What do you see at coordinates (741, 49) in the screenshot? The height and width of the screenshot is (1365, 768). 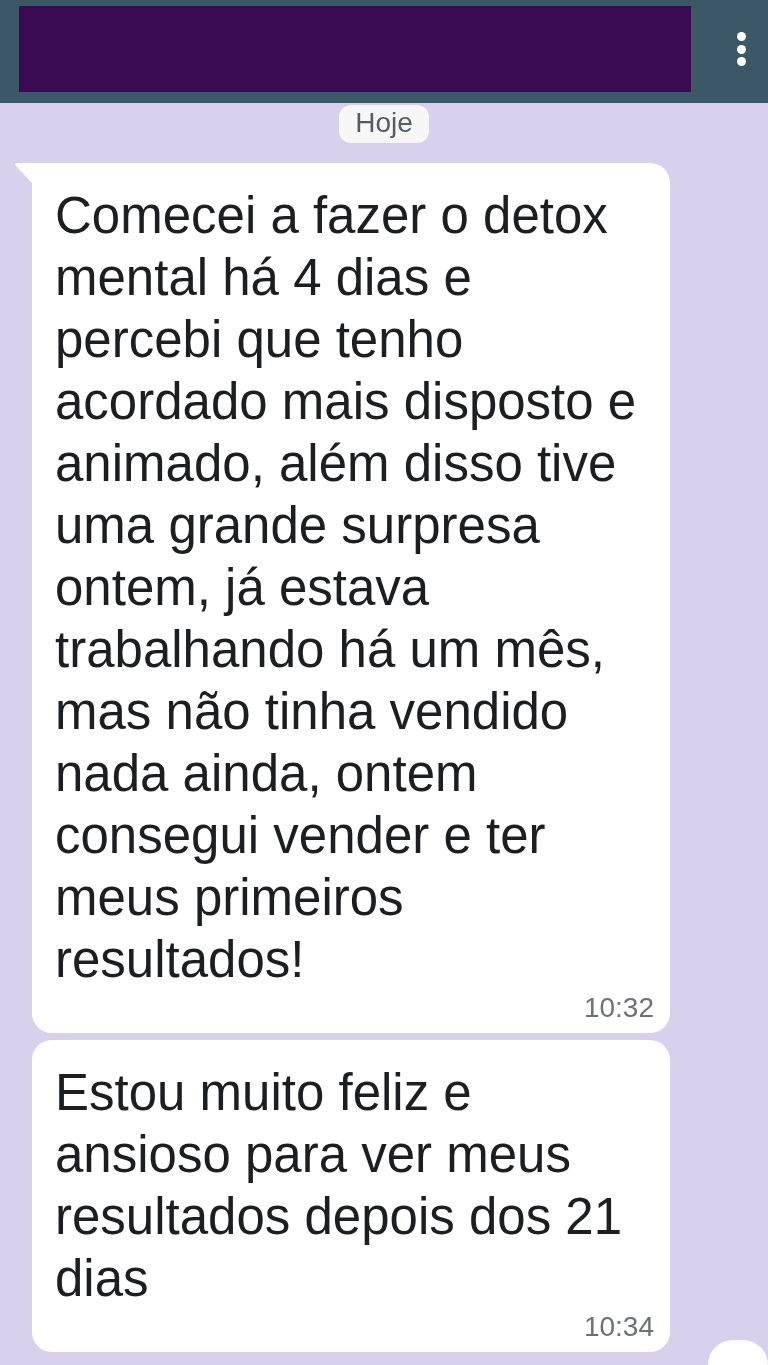 I see `menu-icon` at bounding box center [741, 49].